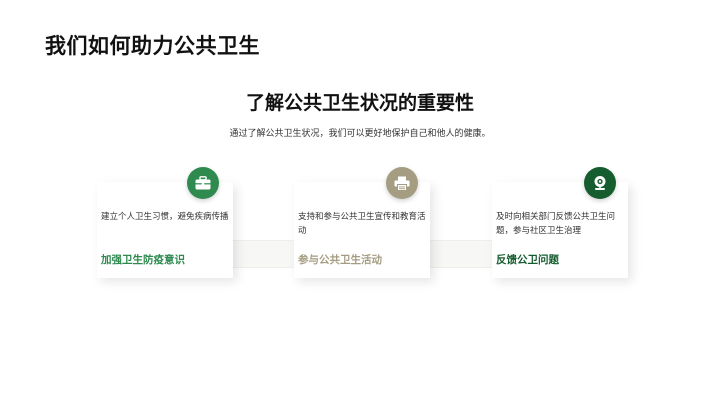 Image resolution: width=720 pixels, height=404 pixels. Describe the element at coordinates (556, 224) in the screenshot. I see `card-description: 及时向相关部门反馈公共卫生问题，参与社区卫生治理` at that location.